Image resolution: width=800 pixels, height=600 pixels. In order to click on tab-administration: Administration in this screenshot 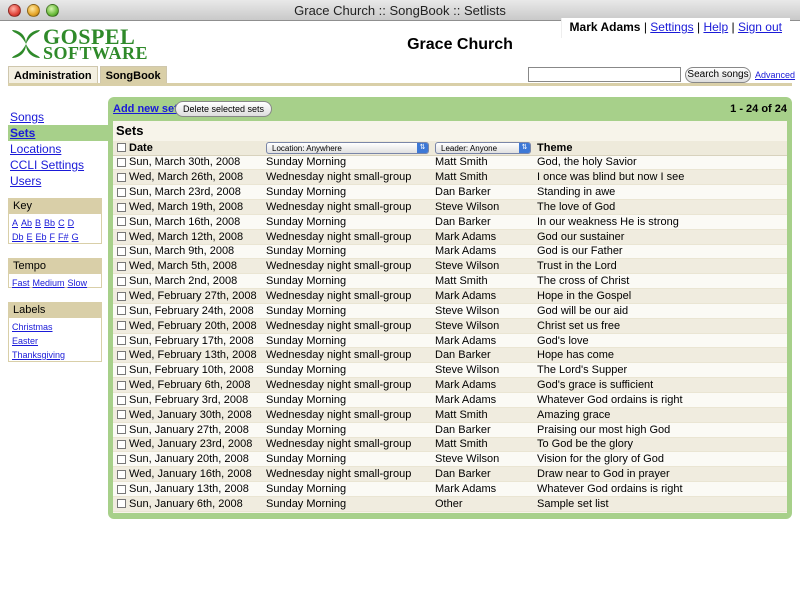, I will do `click(53, 75)`.